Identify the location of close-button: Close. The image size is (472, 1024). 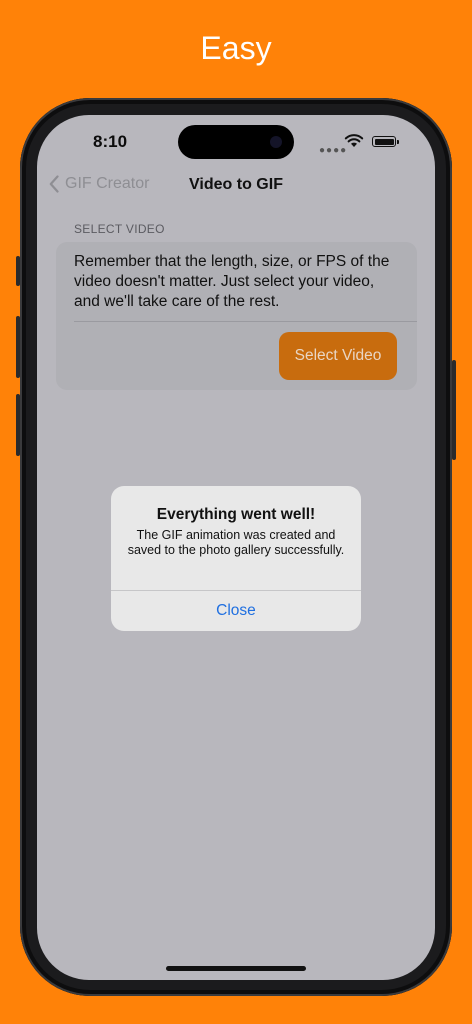
(236, 610).